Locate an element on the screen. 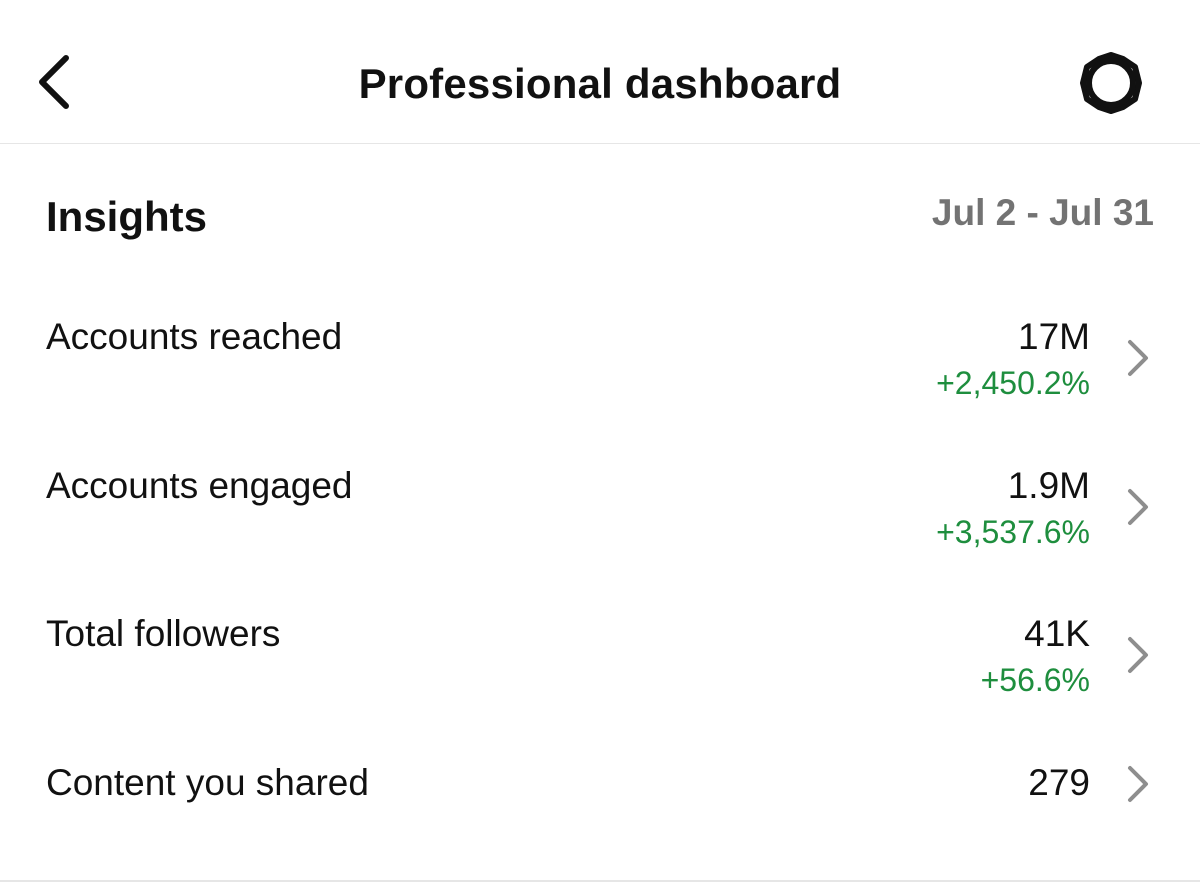  metric-row-content-shared: Content you shared 279 is located at coordinates (600, 805).